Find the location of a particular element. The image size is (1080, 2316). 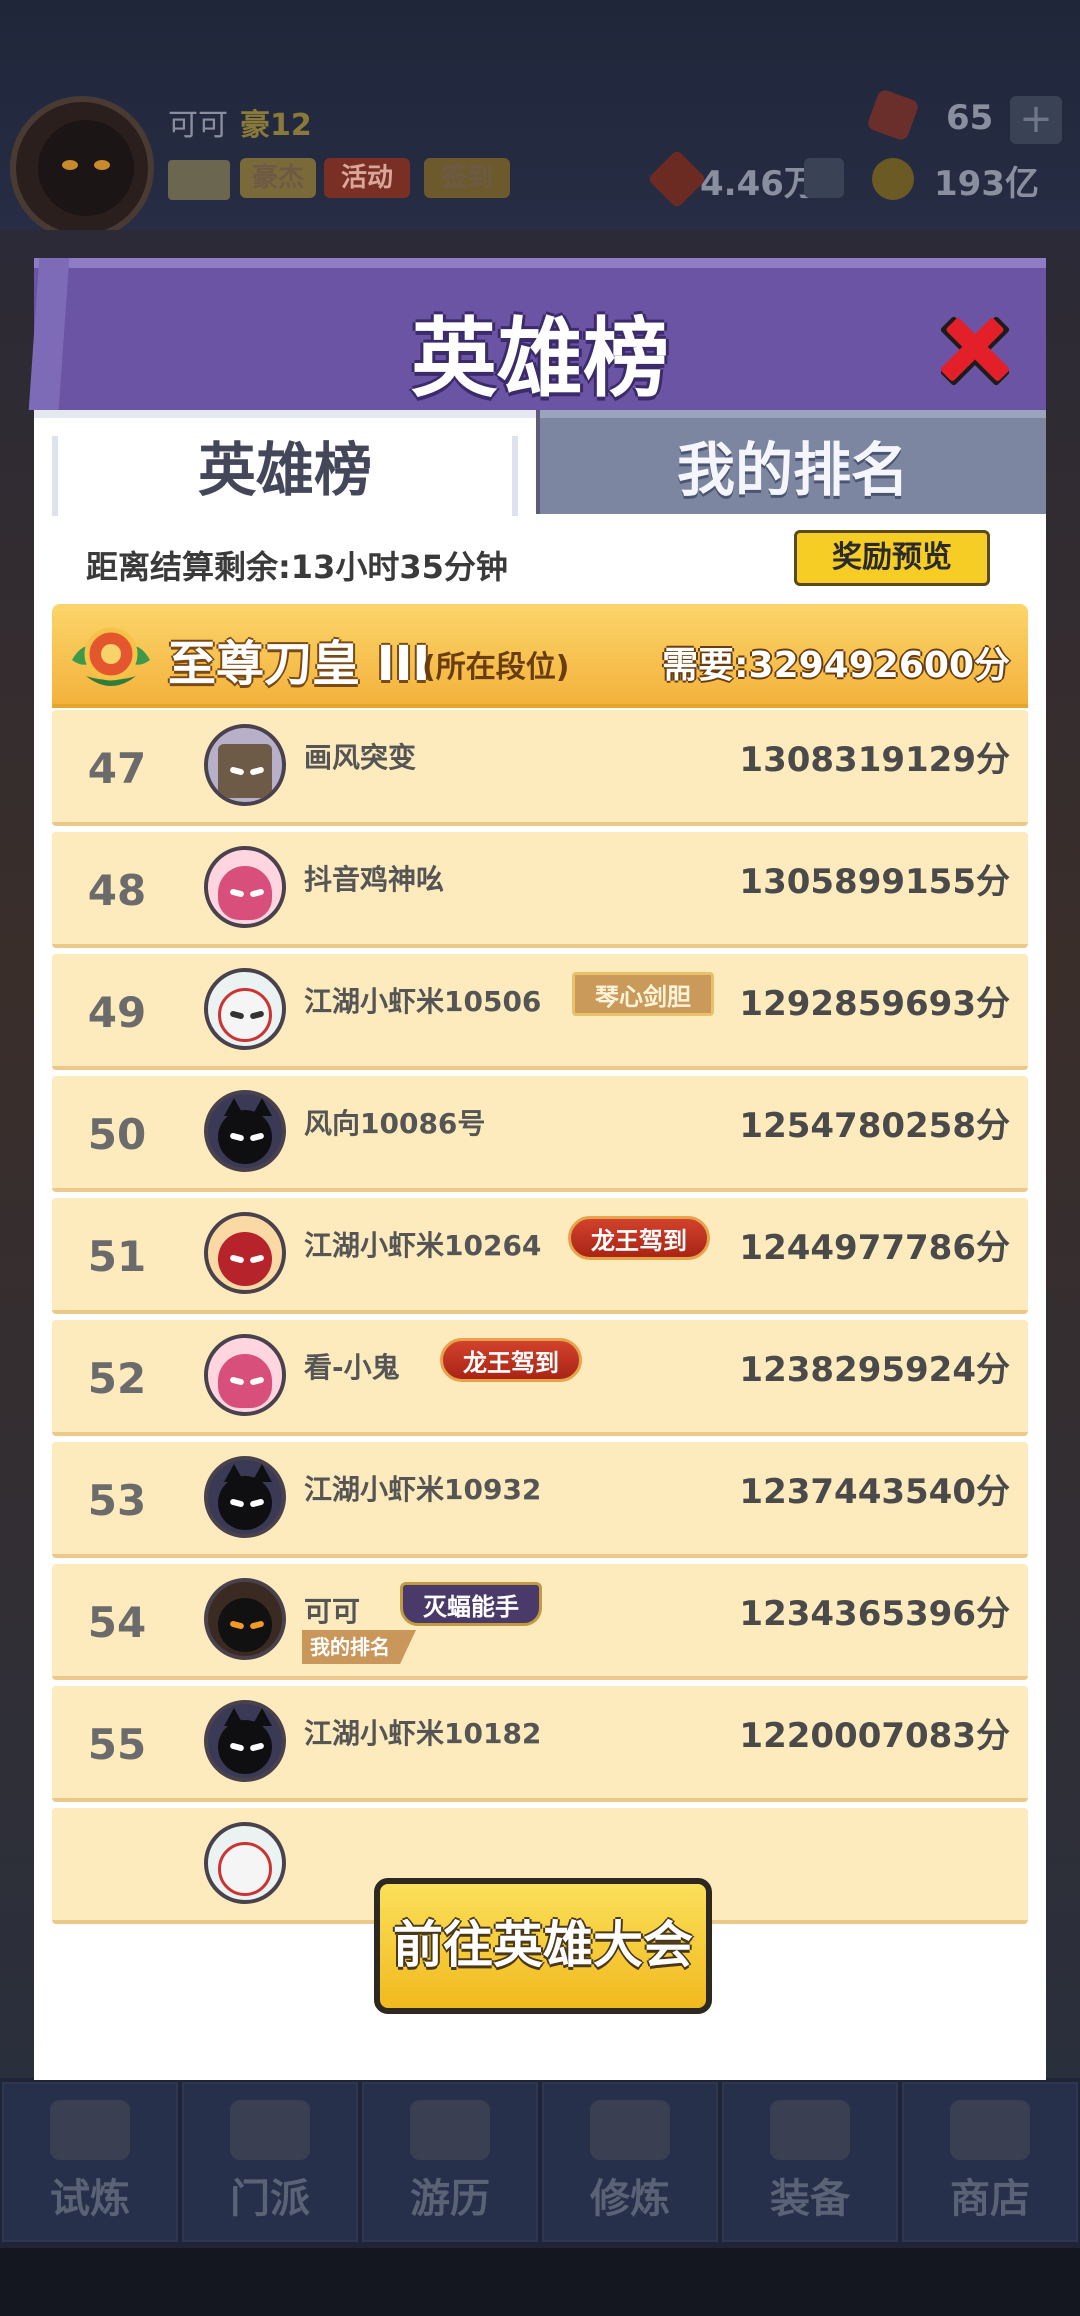

close-button is located at coordinates (975, 351).